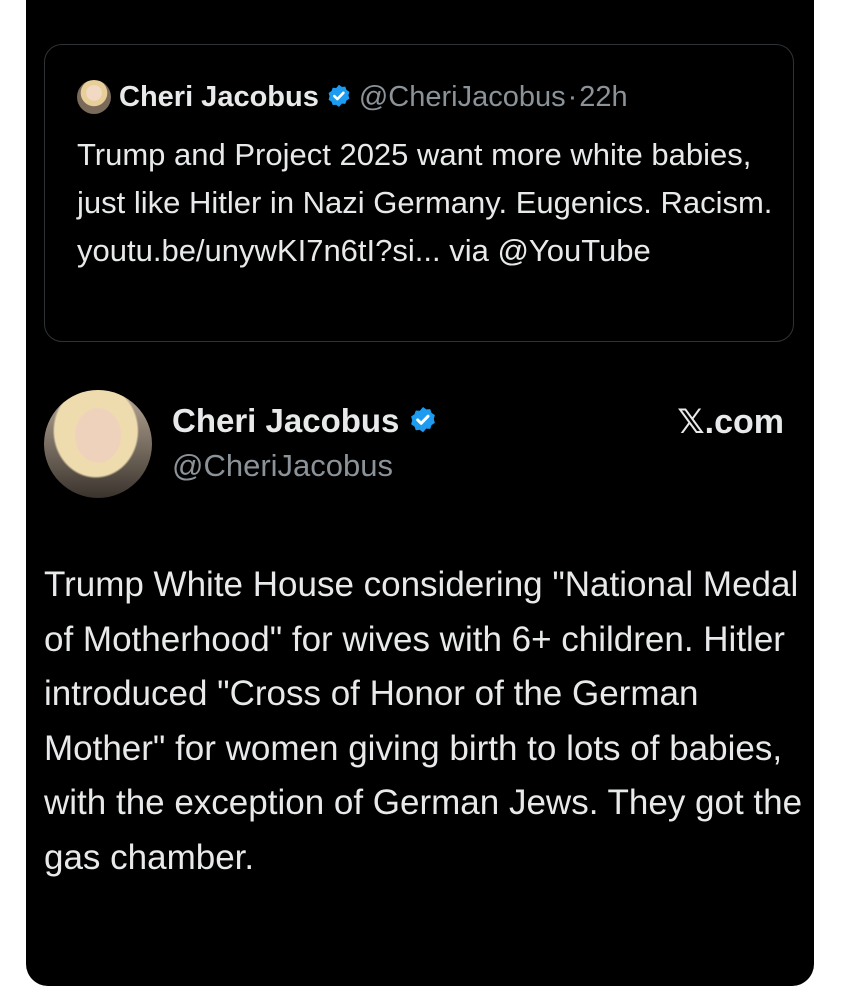  I want to click on quoted-tweet-header: Cheri Jacobus @CheriJacobus · 22h, so click(352, 97).